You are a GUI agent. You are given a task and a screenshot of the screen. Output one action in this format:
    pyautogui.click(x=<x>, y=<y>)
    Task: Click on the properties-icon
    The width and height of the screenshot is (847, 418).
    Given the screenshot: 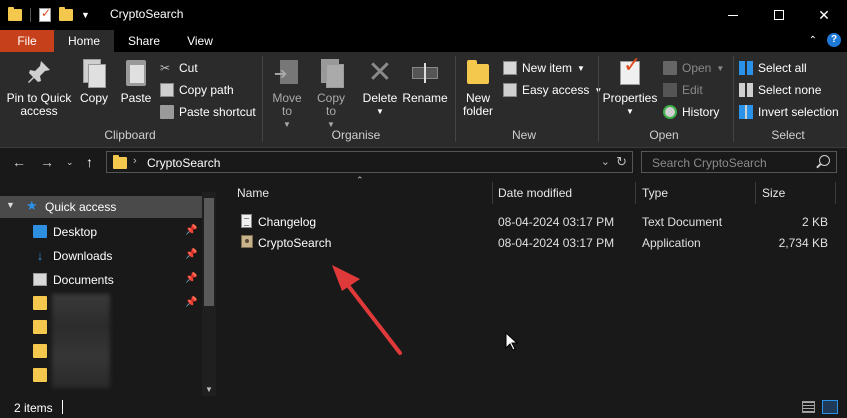 What is the action you would take?
    pyautogui.click(x=45, y=14)
    